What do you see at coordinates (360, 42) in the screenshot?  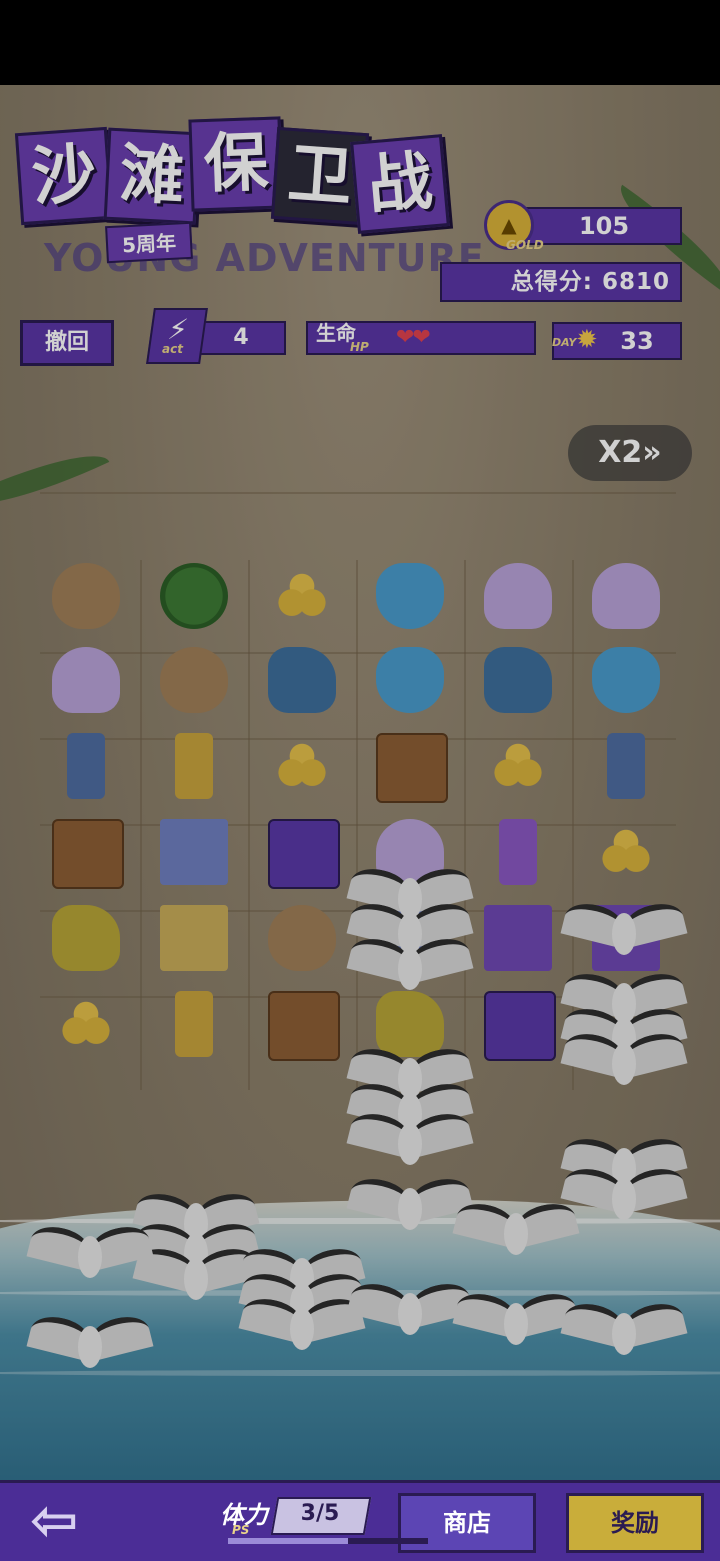 I see `status-bar` at bounding box center [360, 42].